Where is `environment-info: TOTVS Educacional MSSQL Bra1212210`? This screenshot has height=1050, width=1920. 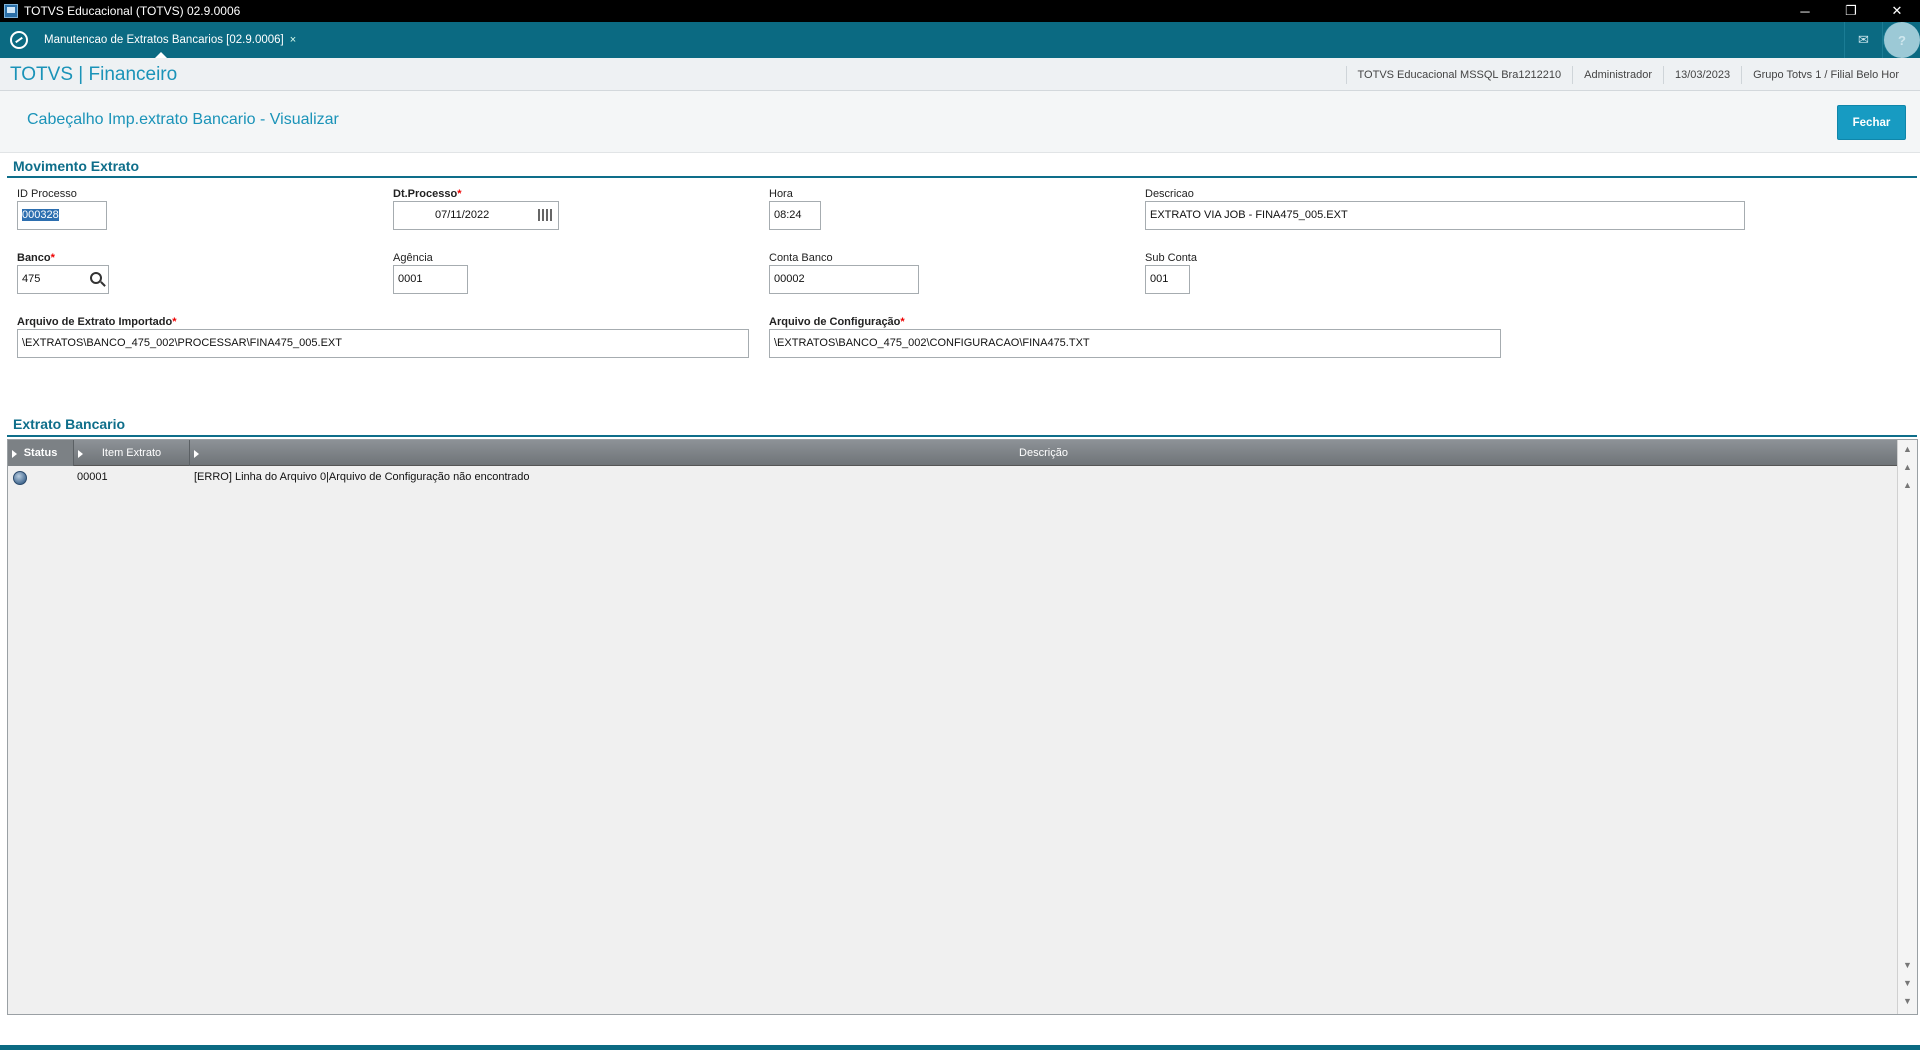 environment-info: TOTVS Educacional MSSQL Bra1212210 is located at coordinates (1459, 74).